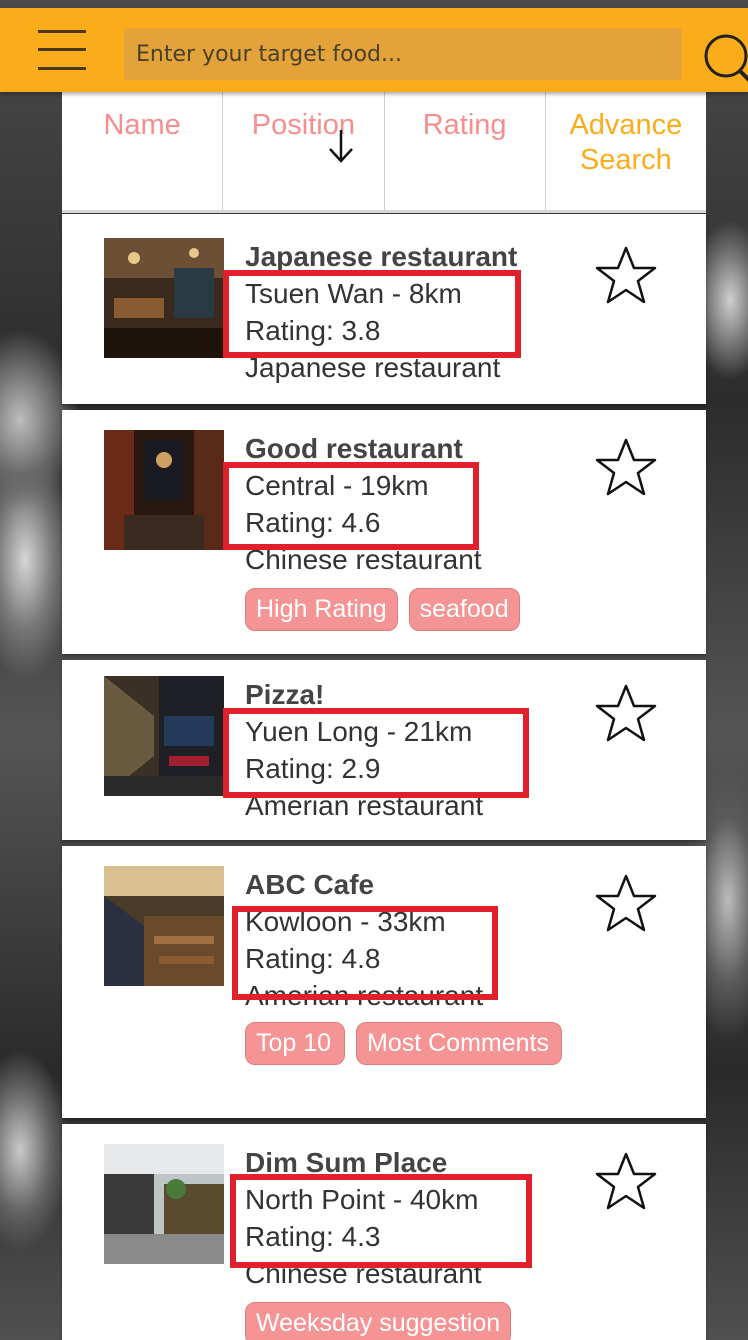  Describe the element at coordinates (313, 522) in the screenshot. I see `restaurant-rating: Rating: 4.6` at that location.